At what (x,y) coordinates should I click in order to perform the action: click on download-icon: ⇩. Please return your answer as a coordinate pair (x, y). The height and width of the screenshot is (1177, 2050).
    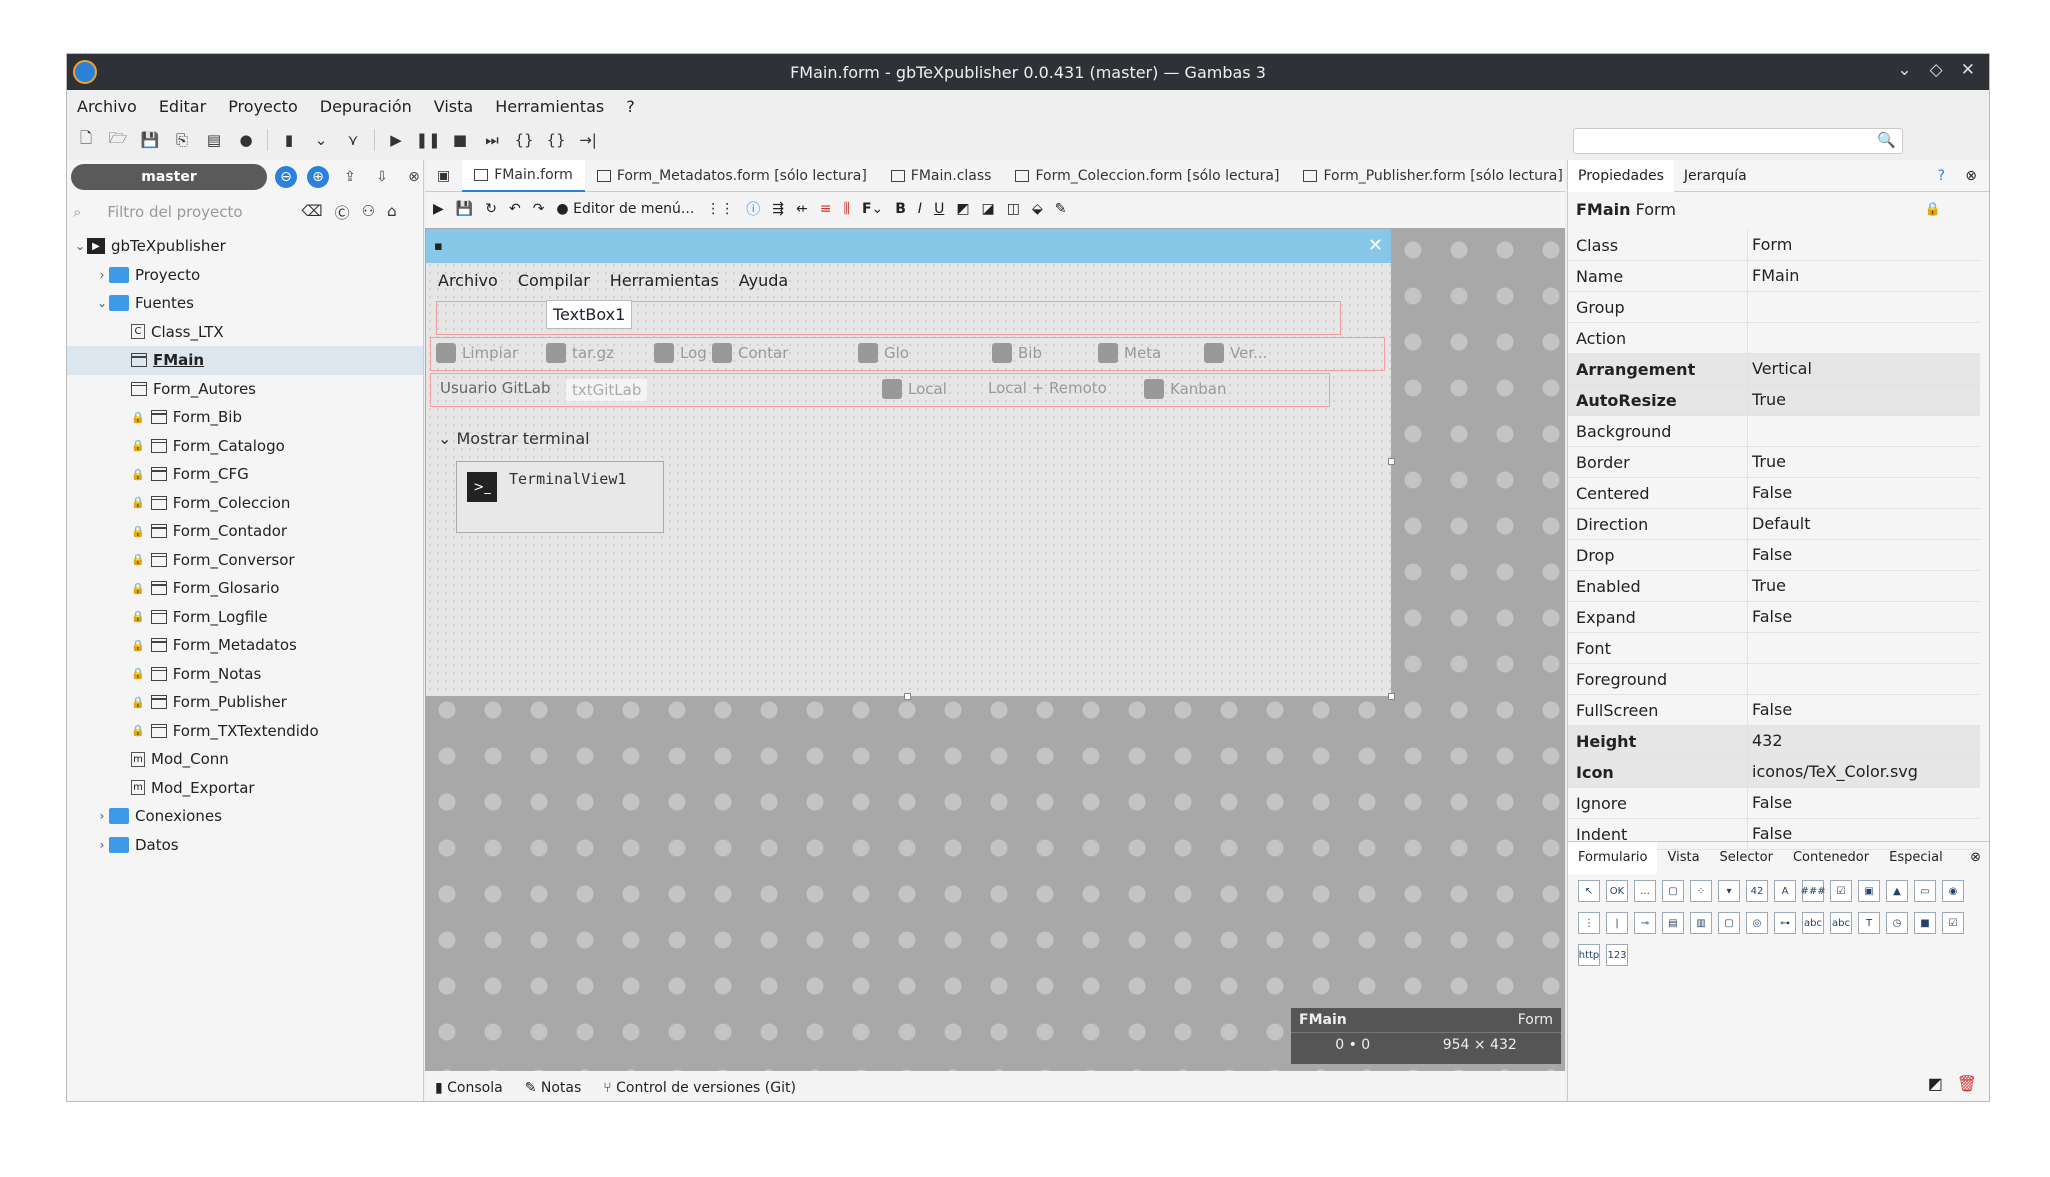
    Looking at the image, I should click on (382, 177).